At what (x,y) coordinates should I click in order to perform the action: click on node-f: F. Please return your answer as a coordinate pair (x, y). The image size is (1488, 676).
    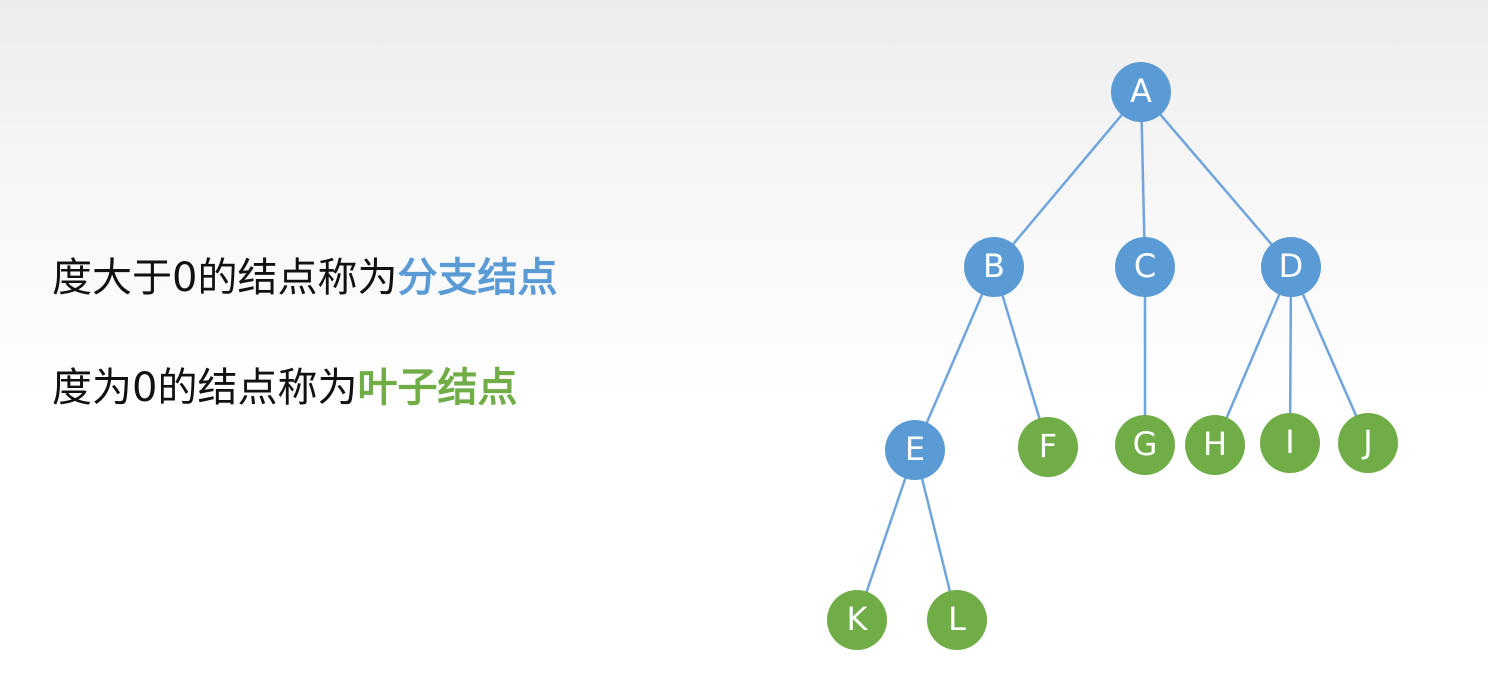
    Looking at the image, I should click on (1048, 447).